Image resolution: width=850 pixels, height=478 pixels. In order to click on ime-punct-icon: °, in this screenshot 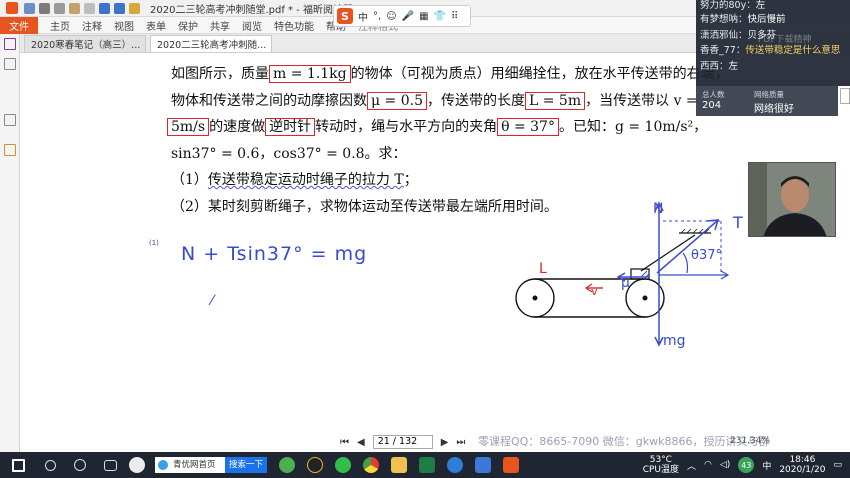, I will do `click(377, 16)`.